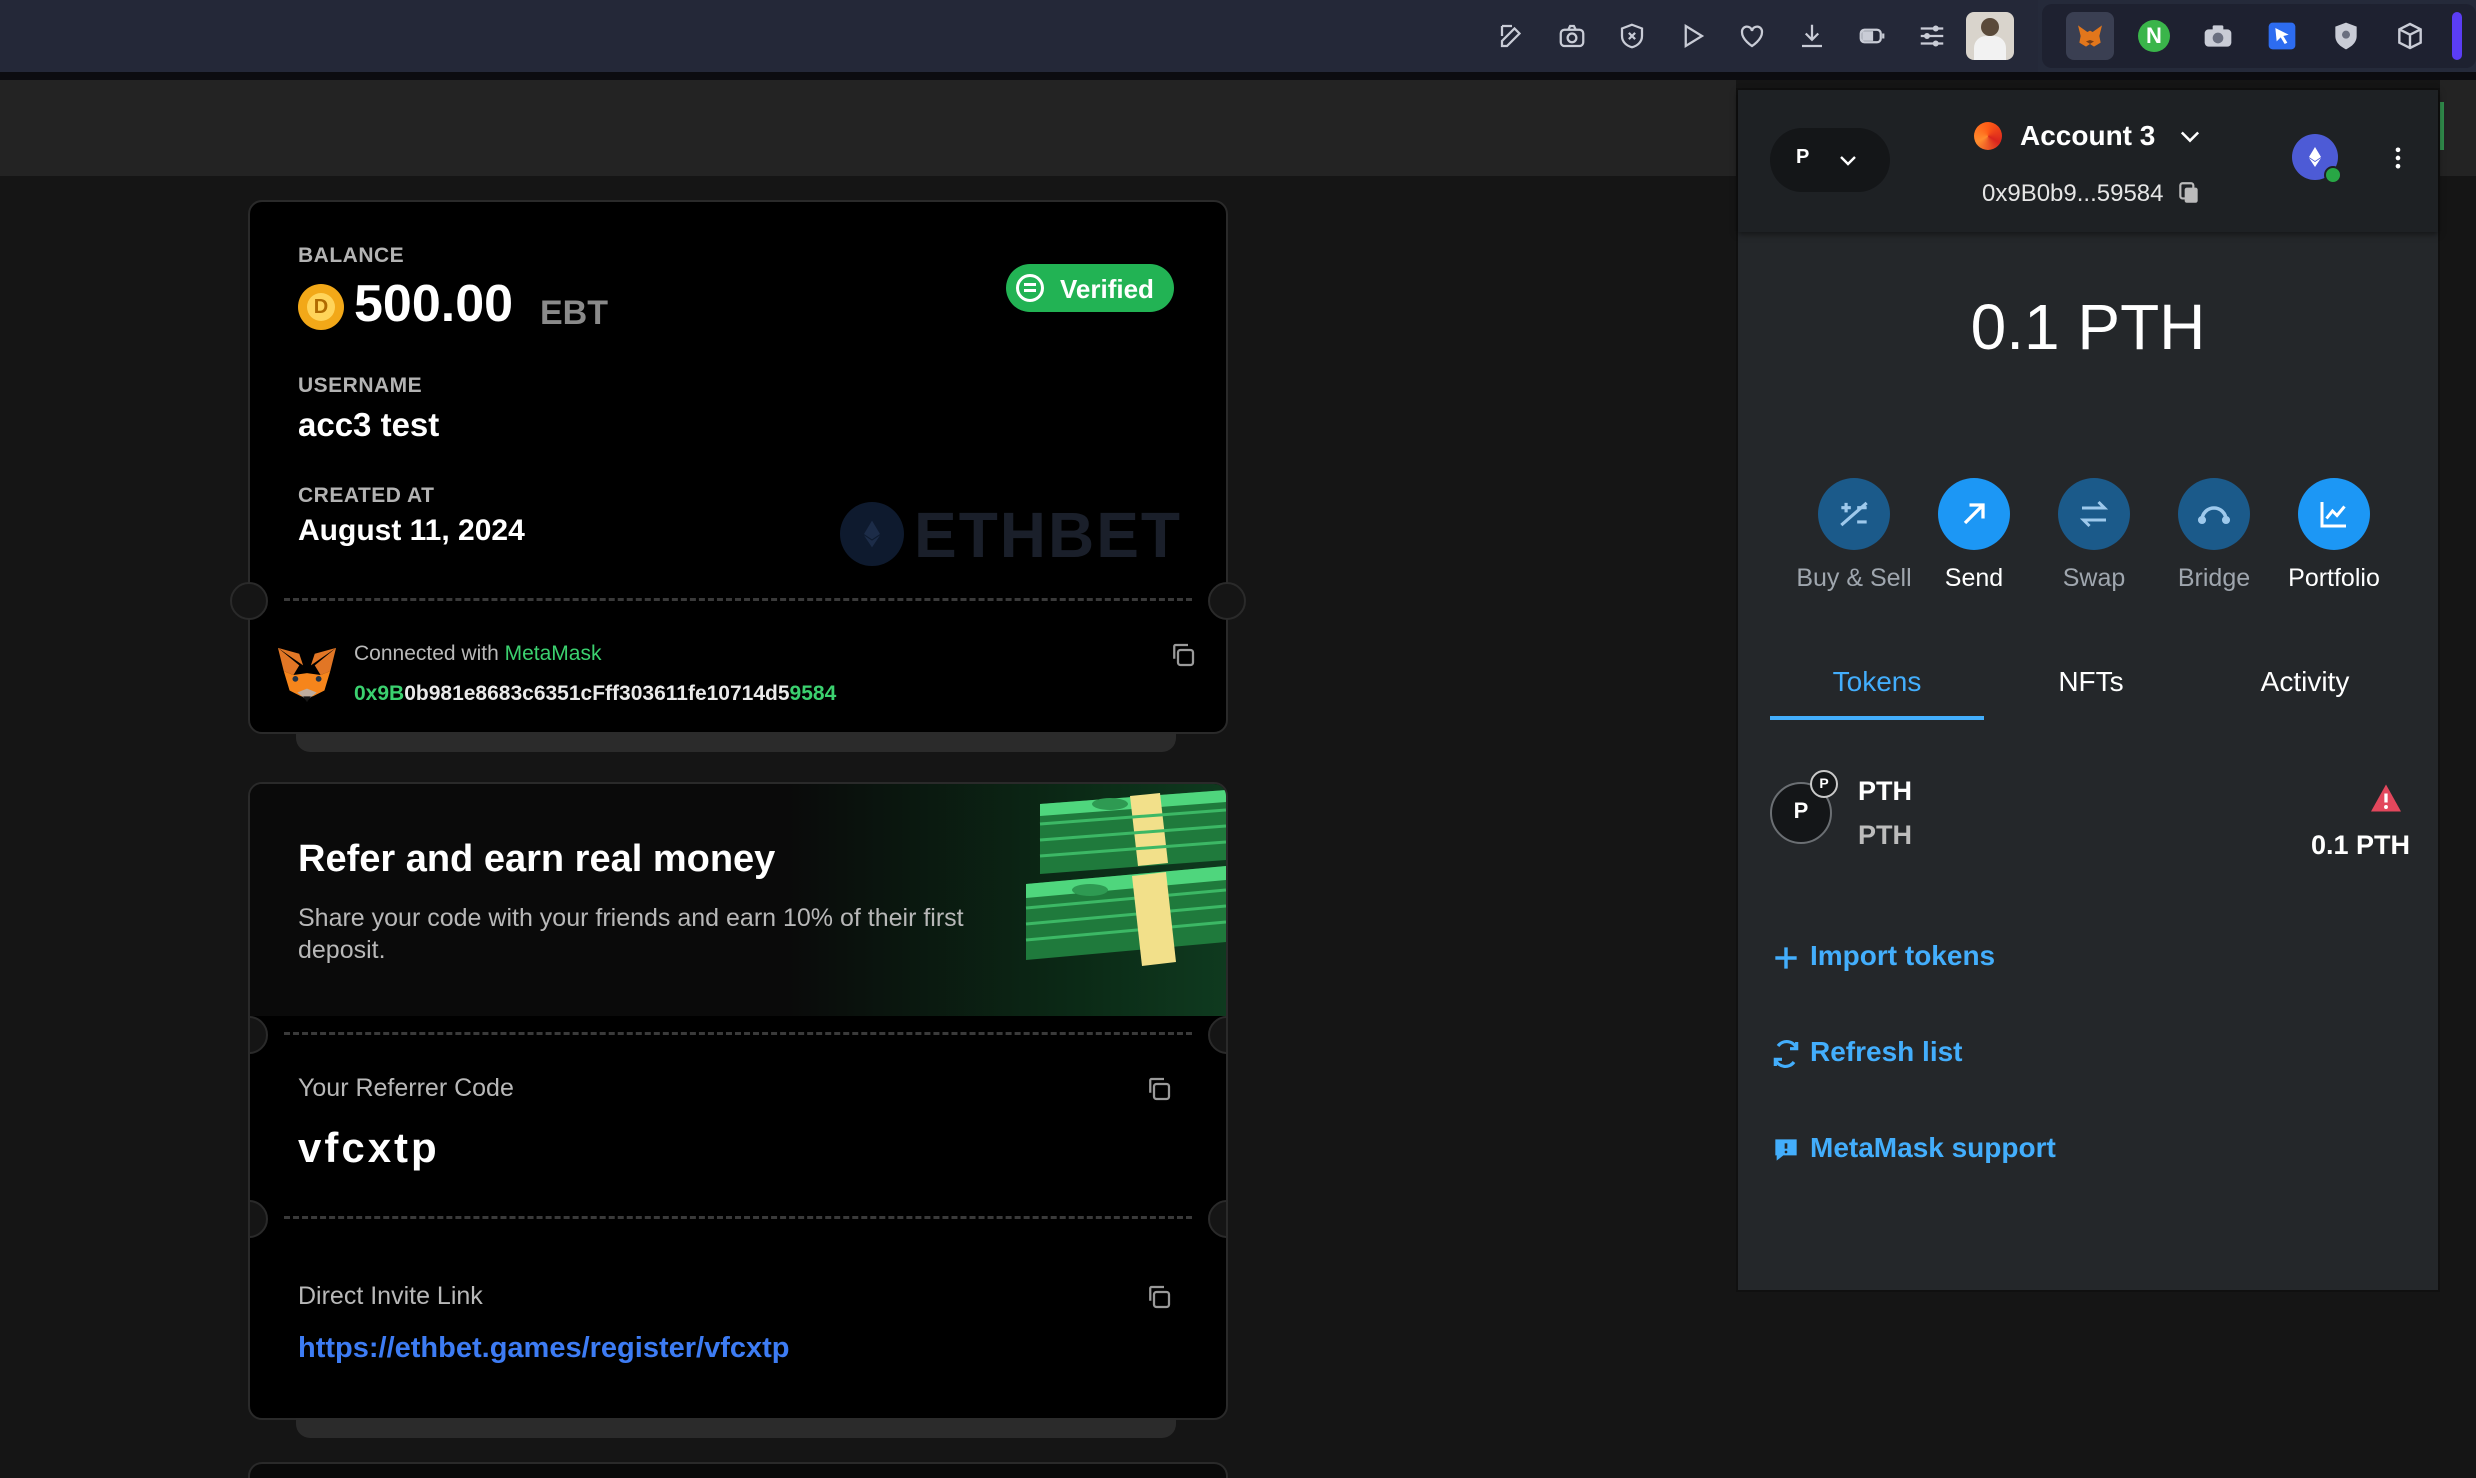  I want to click on connected-dot, so click(2333, 175).